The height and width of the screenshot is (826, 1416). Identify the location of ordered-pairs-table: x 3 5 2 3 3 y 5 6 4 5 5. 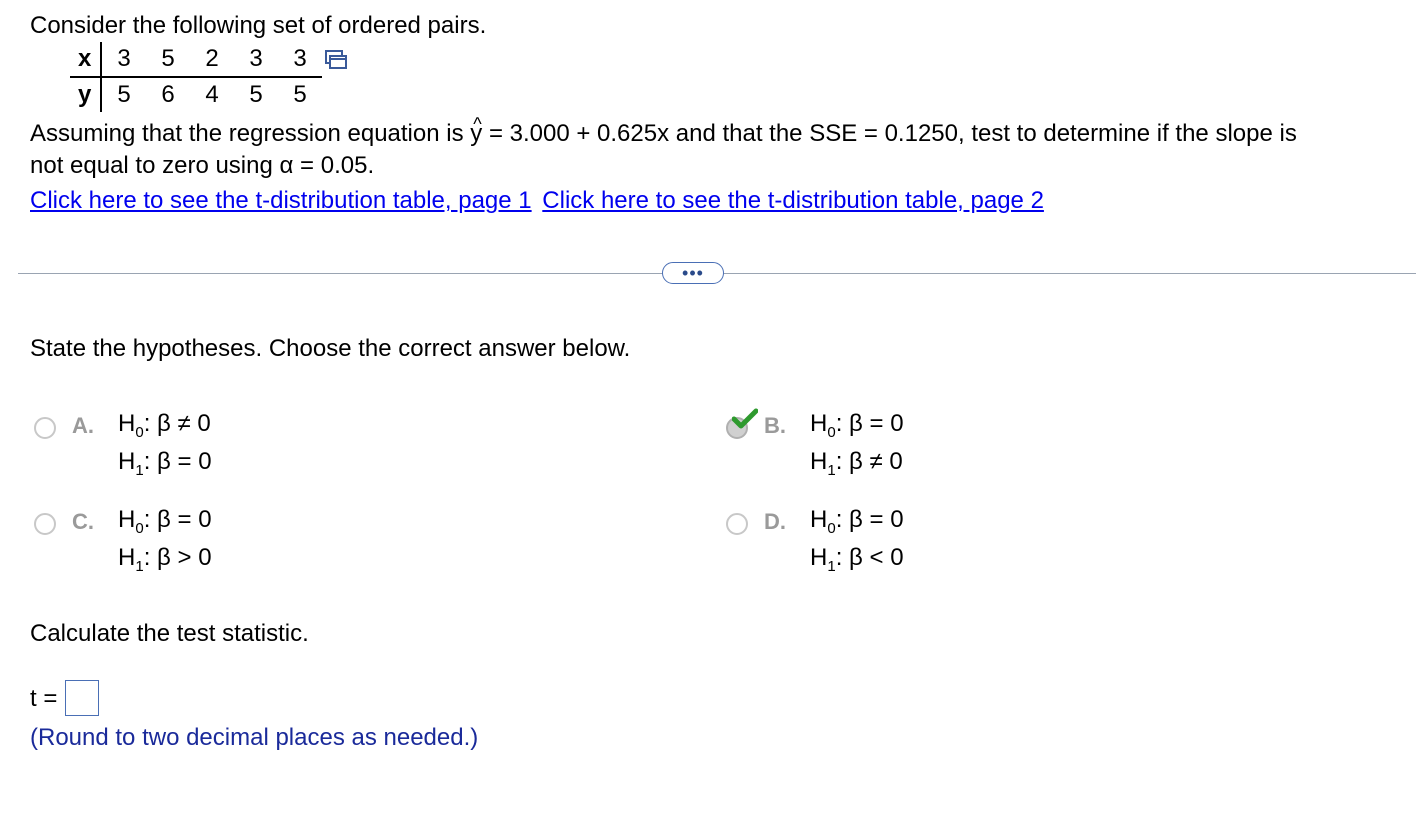
(208, 77).